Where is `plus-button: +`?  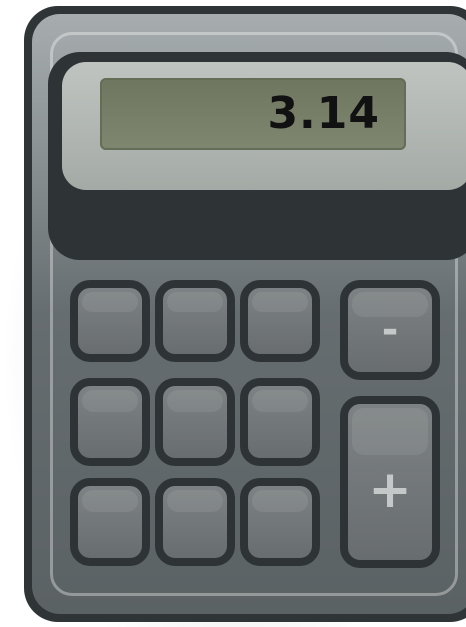 plus-button: + is located at coordinates (390, 482).